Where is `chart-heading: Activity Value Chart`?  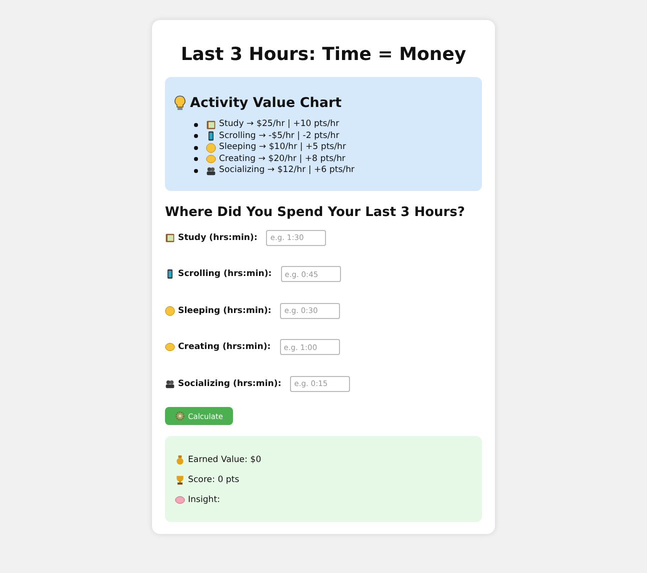 chart-heading: Activity Value Chart is located at coordinates (266, 103).